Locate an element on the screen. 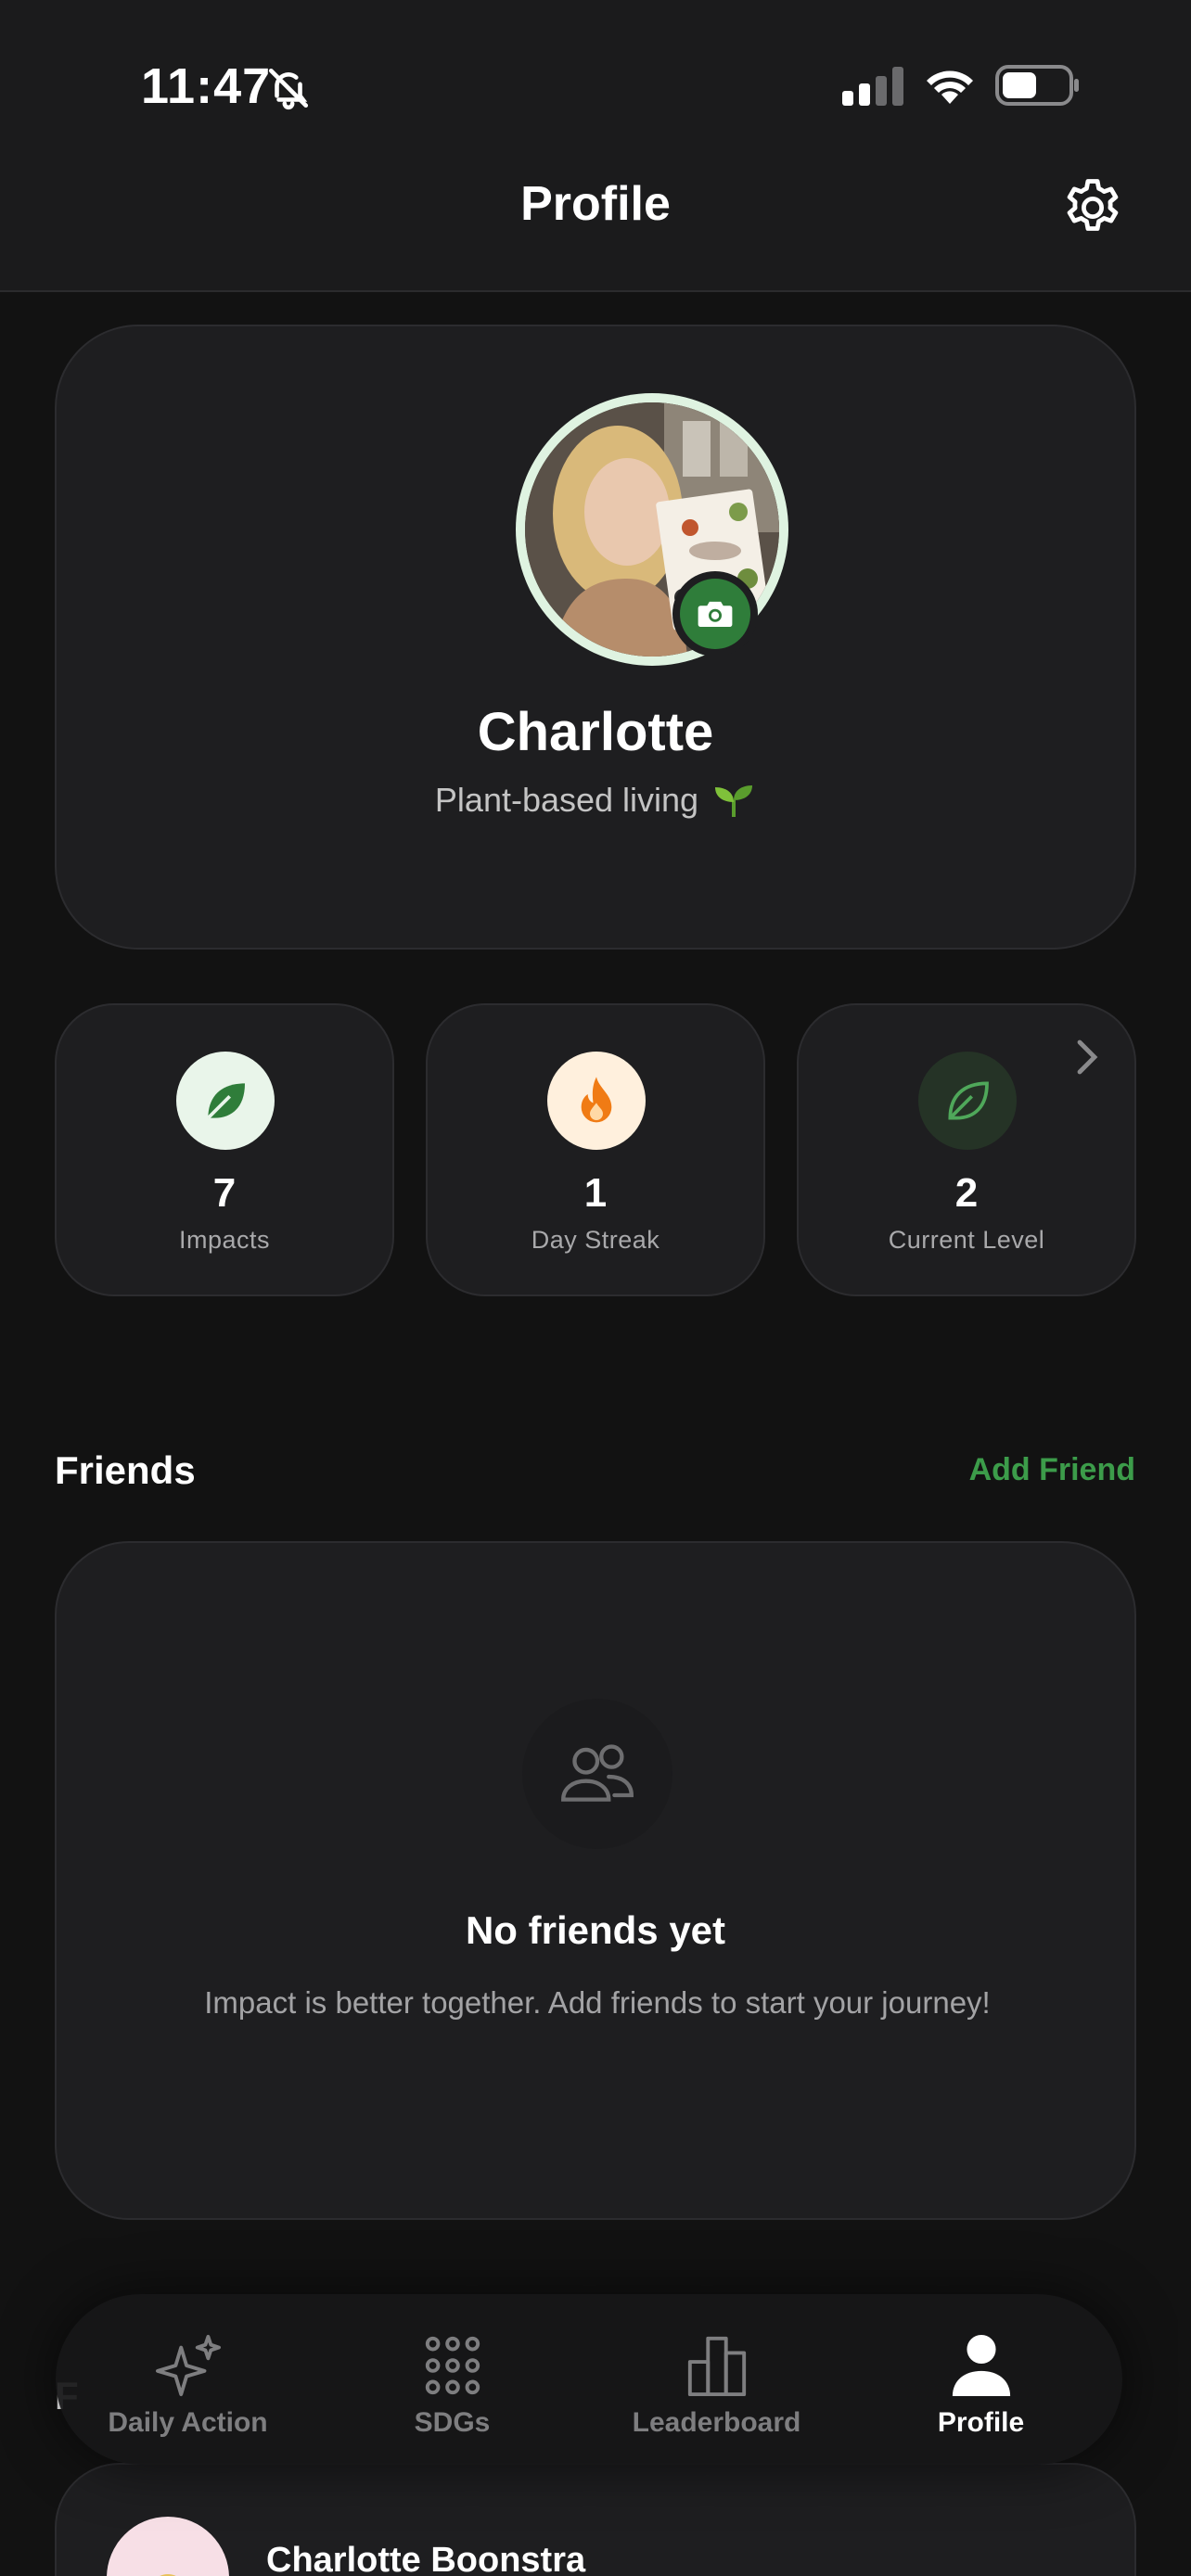 The image size is (1191, 2576). add-friend-button: Add Friend is located at coordinates (1052, 1470).